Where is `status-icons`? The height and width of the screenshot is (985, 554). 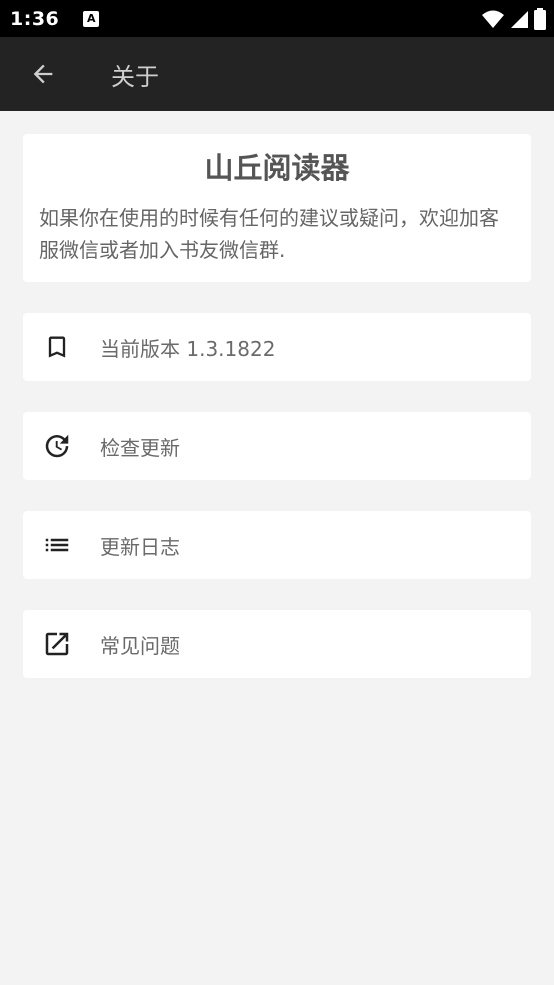 status-icons is located at coordinates (514, 19).